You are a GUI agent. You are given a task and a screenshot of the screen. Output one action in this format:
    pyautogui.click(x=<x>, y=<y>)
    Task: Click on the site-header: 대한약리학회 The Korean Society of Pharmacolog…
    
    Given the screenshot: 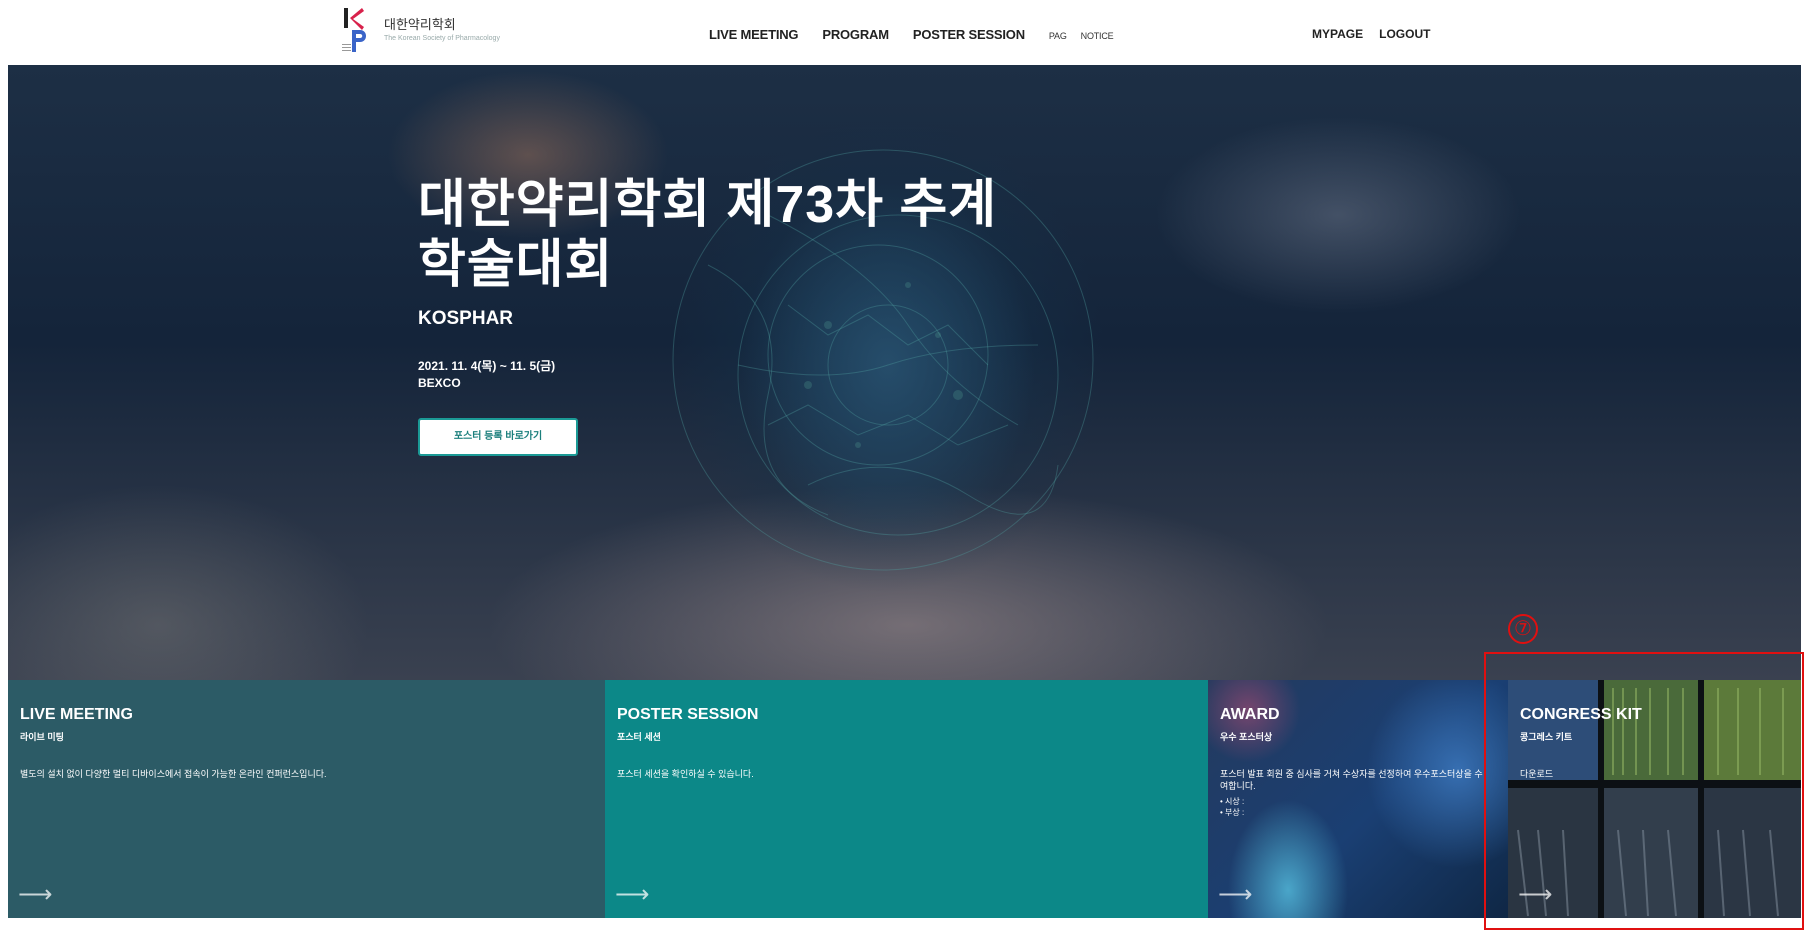 What is the action you would take?
    pyautogui.click(x=905, y=32)
    